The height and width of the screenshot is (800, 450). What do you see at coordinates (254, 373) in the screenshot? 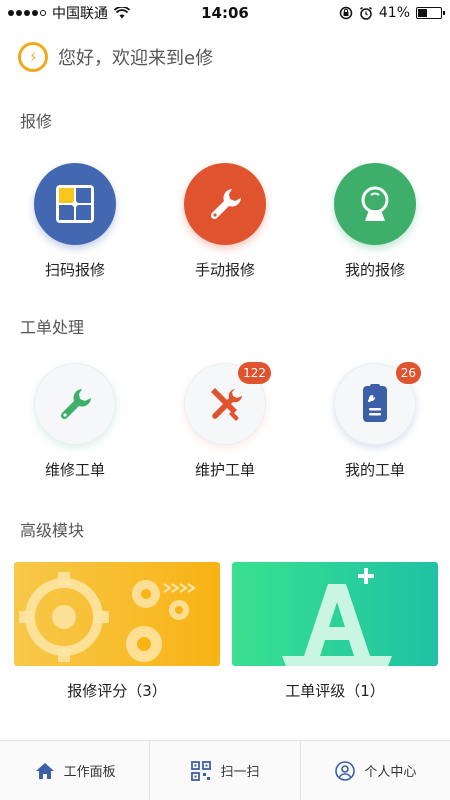
I see `maintenance-orders-badge: 122` at bounding box center [254, 373].